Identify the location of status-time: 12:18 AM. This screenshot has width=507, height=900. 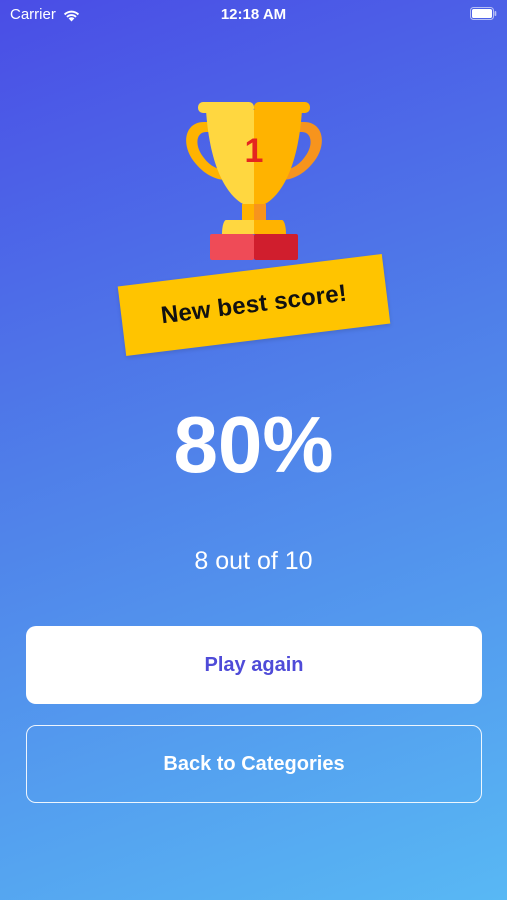
(253, 14).